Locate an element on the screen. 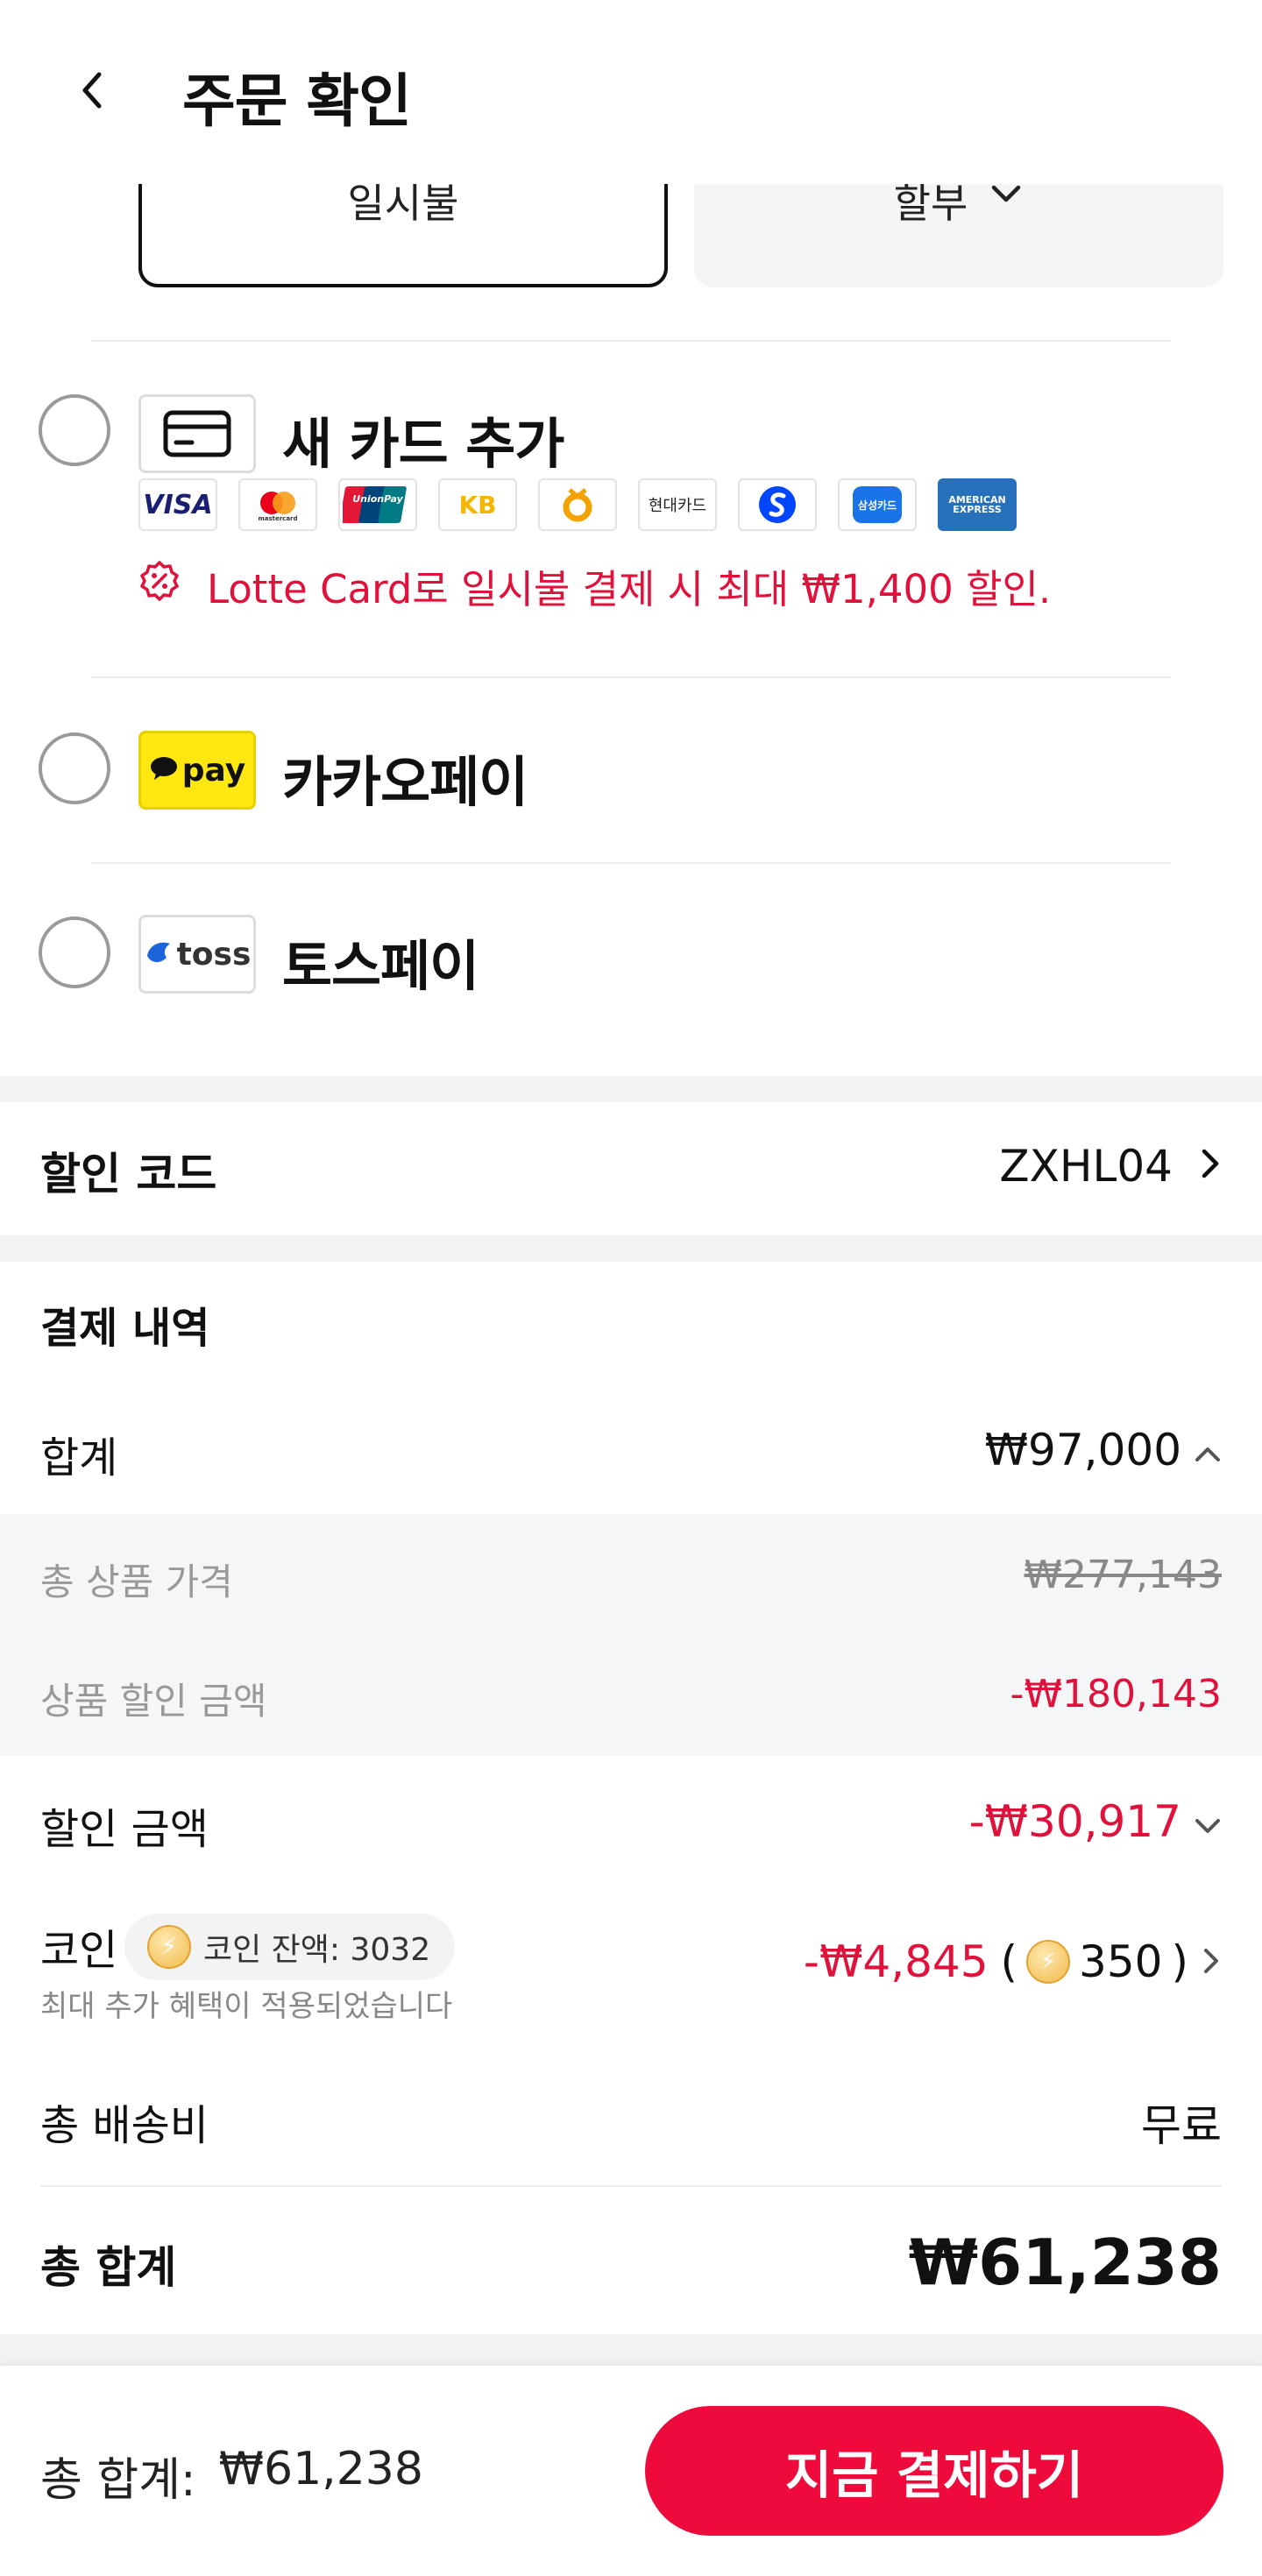  discount-code-value: ZXHL04 is located at coordinates (1086, 1166).